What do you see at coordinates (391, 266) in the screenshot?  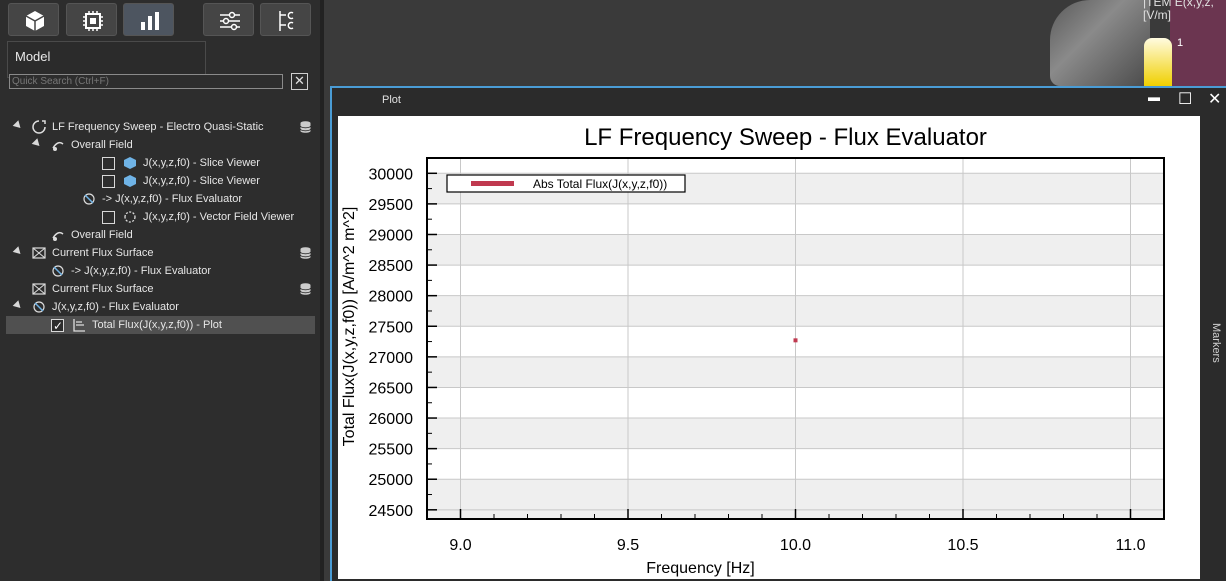 I see `y-tick-label: 28500` at bounding box center [391, 266].